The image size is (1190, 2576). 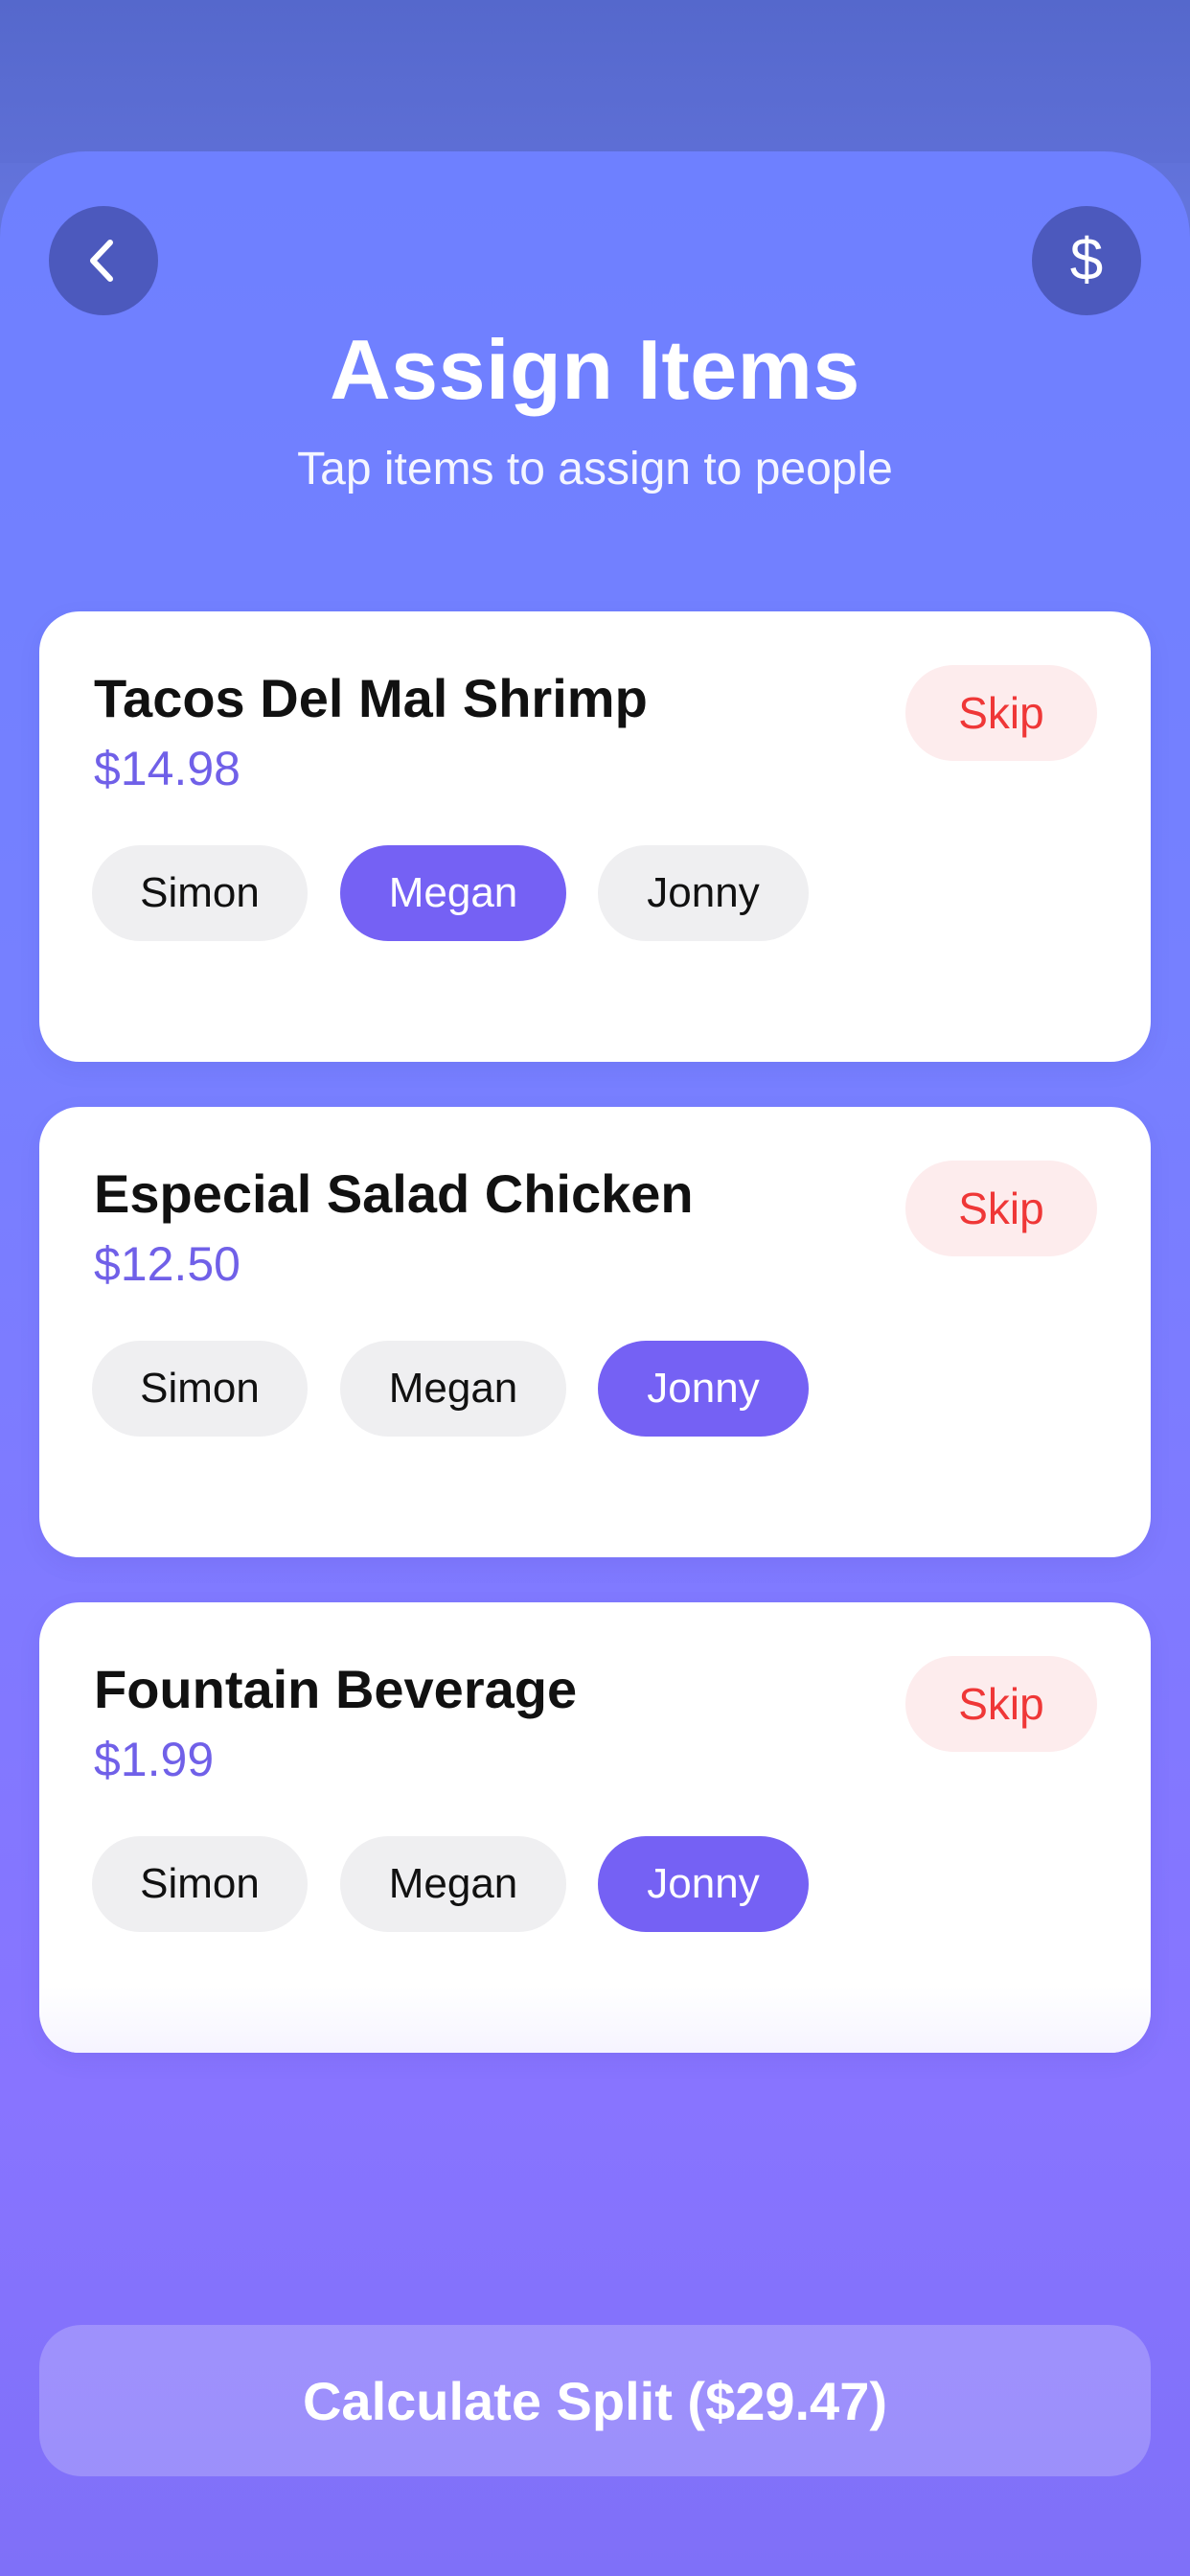 I want to click on screen-top-background, so click(x=595, y=81).